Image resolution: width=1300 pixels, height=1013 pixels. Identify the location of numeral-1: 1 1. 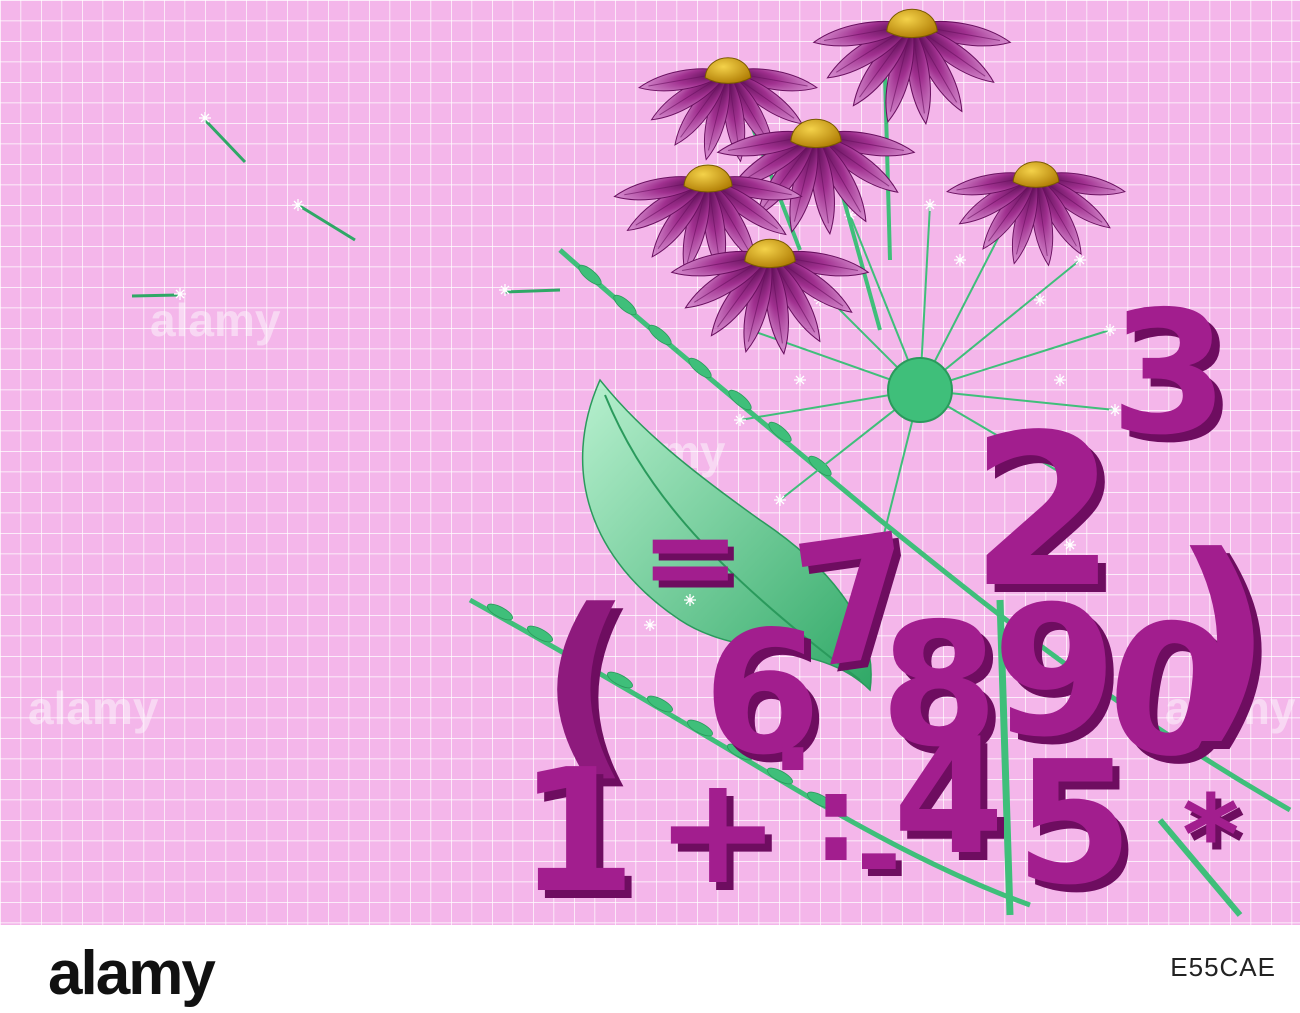
(580, 829).